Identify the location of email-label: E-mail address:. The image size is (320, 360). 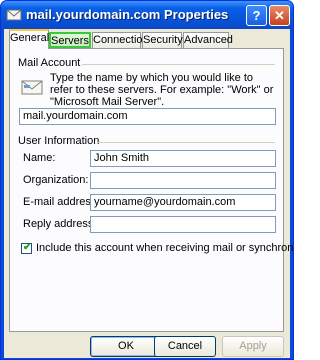
(61, 202).